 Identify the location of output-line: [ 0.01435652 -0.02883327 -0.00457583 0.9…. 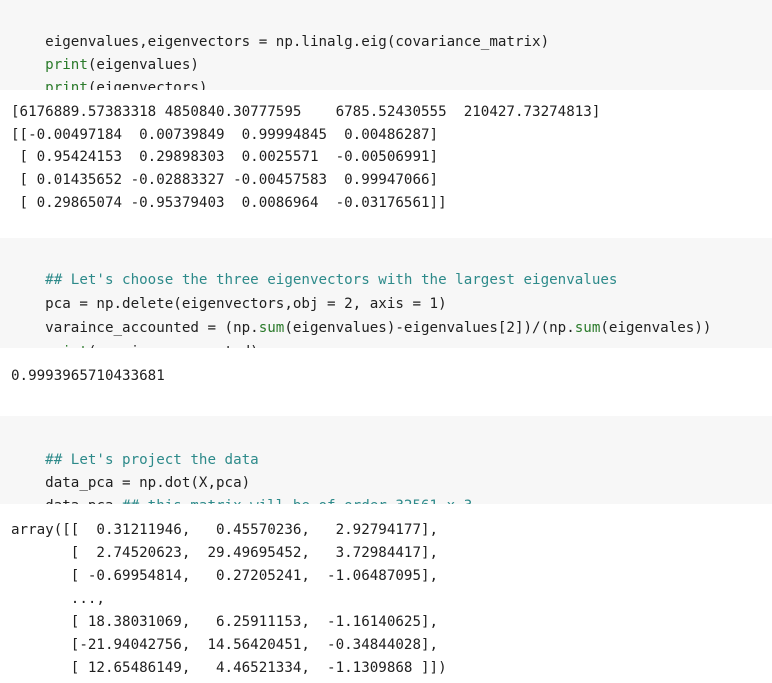
(225, 180).